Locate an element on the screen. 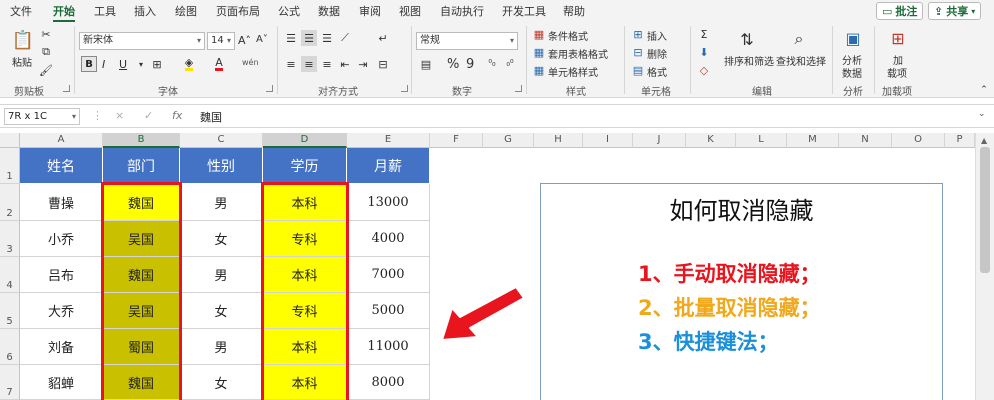  column-header-a: A is located at coordinates (61, 140).